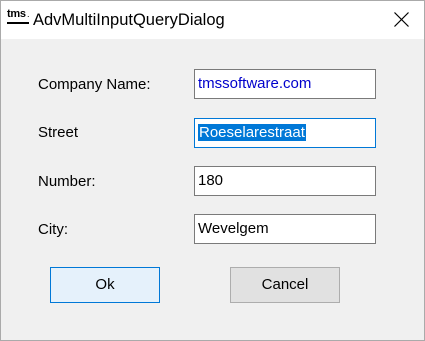  Describe the element at coordinates (255, 83) in the screenshot. I see `company-name-value: tmssoftware.com` at that location.